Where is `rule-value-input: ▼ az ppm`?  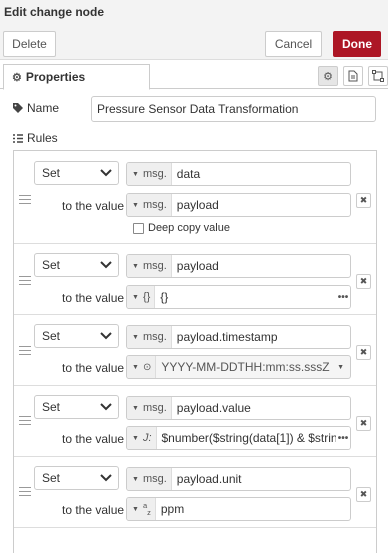 rule-value-input: ▼ az ppm is located at coordinates (238, 509).